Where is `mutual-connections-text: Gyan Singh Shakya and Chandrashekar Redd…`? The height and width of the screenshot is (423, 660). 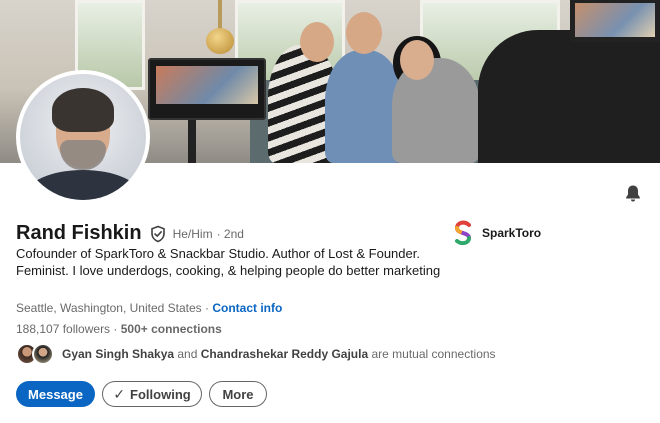
mutual-connections-text: Gyan Singh Shakya and Chandrashekar Redd… is located at coordinates (279, 354).